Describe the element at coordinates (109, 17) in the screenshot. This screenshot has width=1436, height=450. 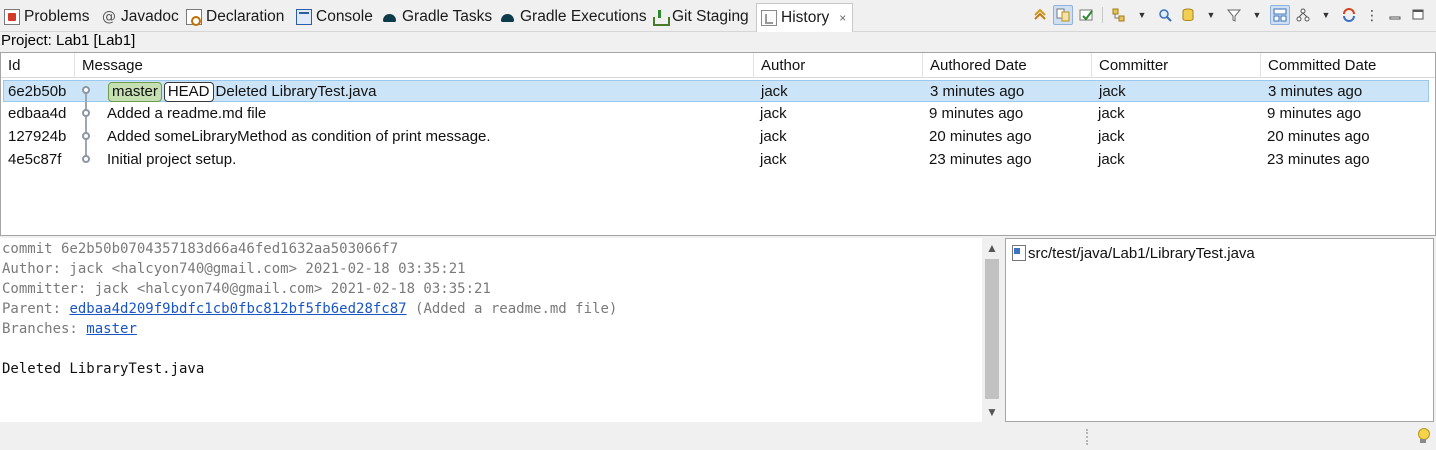
I see `javadoc-icon: @` at that location.